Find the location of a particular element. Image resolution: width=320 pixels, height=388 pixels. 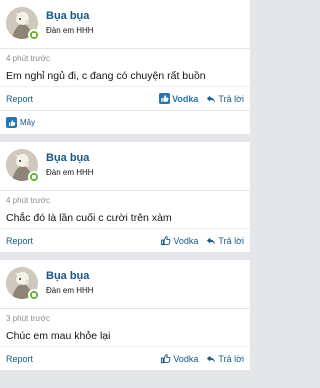

reactions-summary-bar: Mây is located at coordinates (125, 122).